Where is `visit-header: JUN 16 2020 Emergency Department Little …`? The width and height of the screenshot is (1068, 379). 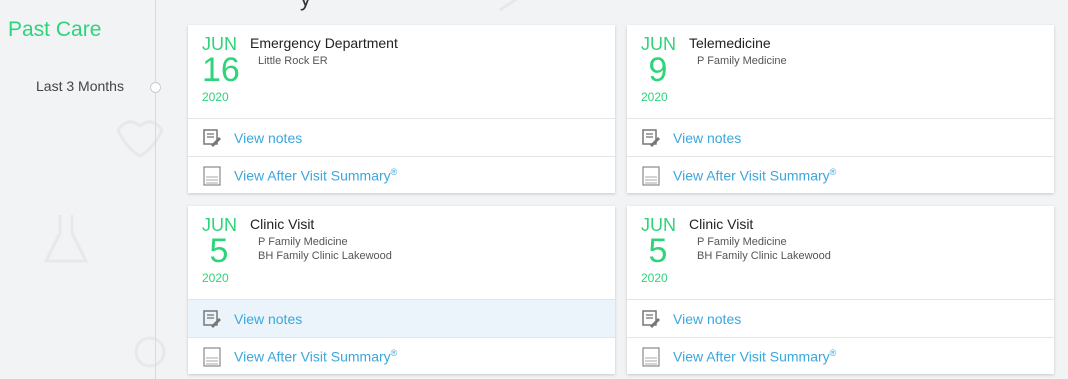
visit-header: JUN 16 2020 Emergency Department Little … is located at coordinates (401, 71).